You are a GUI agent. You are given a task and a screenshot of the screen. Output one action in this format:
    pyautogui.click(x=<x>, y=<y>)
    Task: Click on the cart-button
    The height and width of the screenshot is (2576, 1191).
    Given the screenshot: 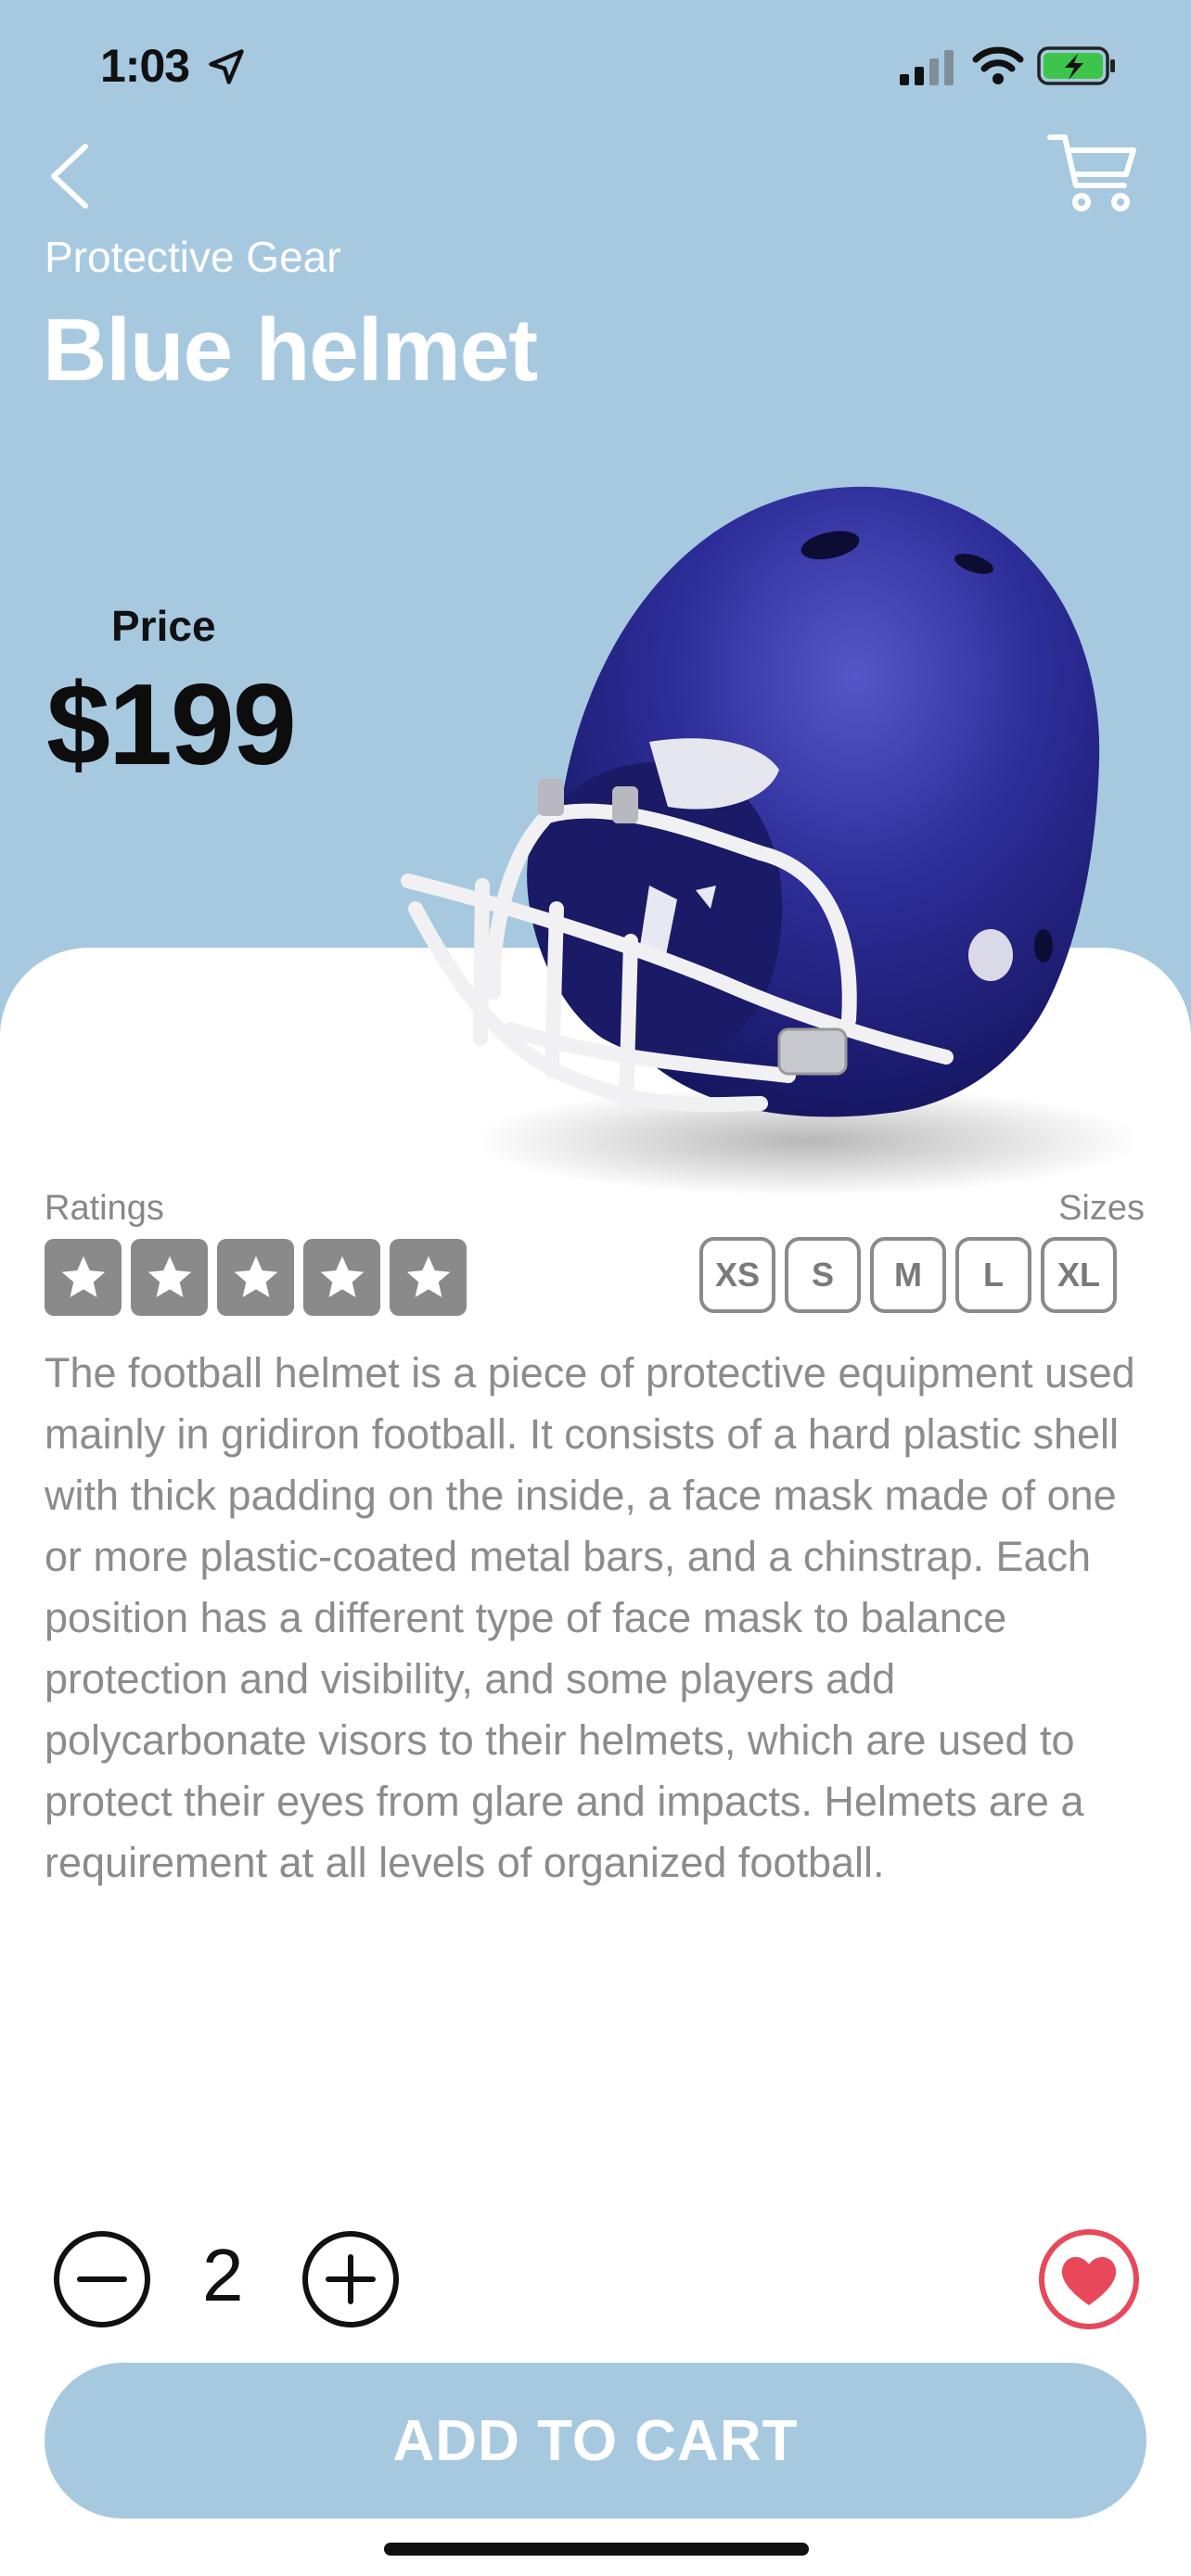 What is the action you would take?
    pyautogui.click(x=1092, y=172)
    